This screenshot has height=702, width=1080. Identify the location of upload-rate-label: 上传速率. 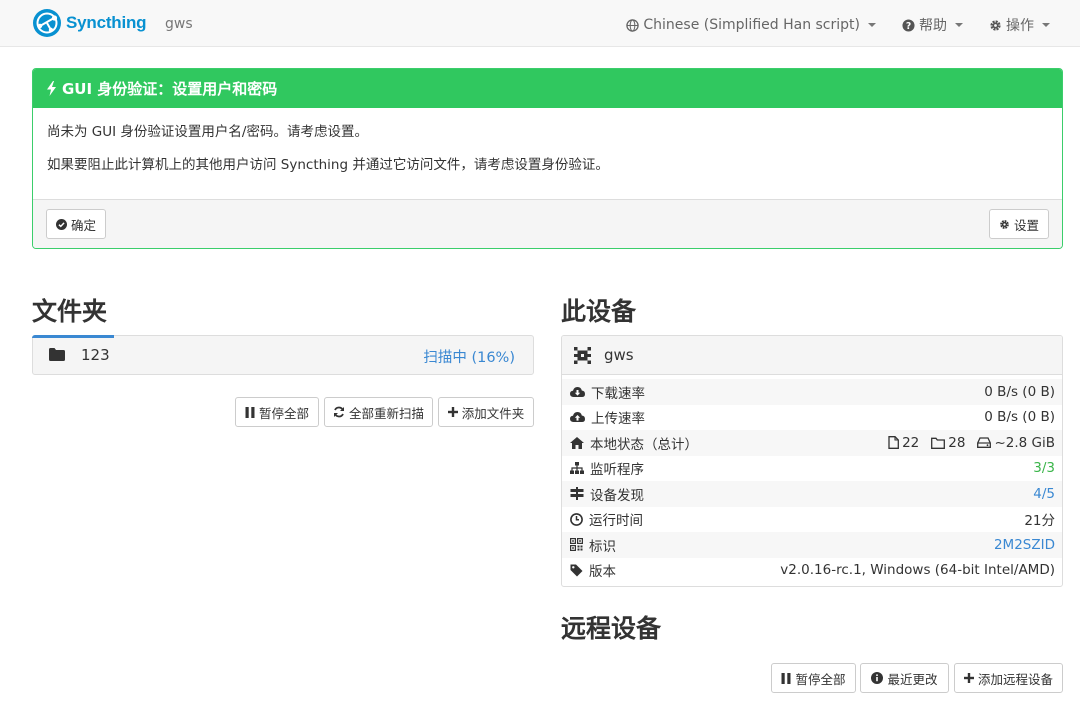
(618, 419).